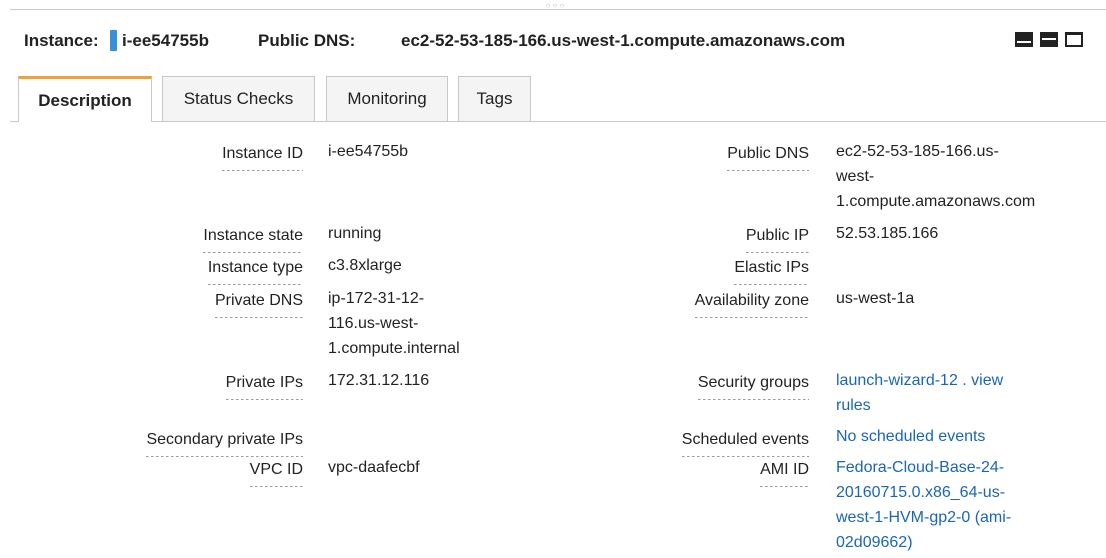 The width and height of the screenshot is (1106, 558). Describe the element at coordinates (771, 270) in the screenshot. I see `elastic-ips-label-text: Elastic IPs` at that location.